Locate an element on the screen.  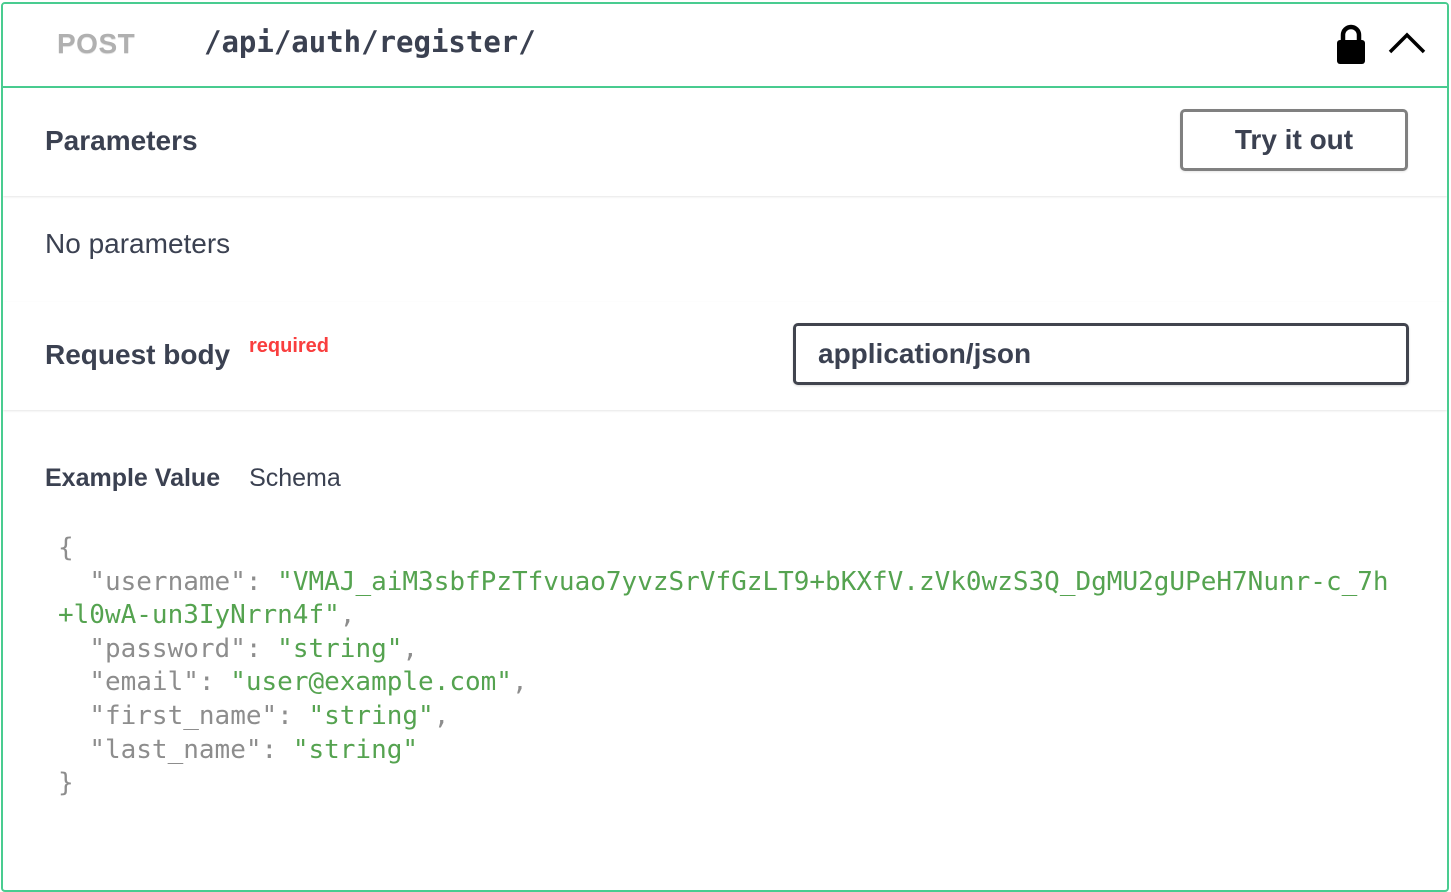
json-key-first-name: "first_name" is located at coordinates (183, 715).